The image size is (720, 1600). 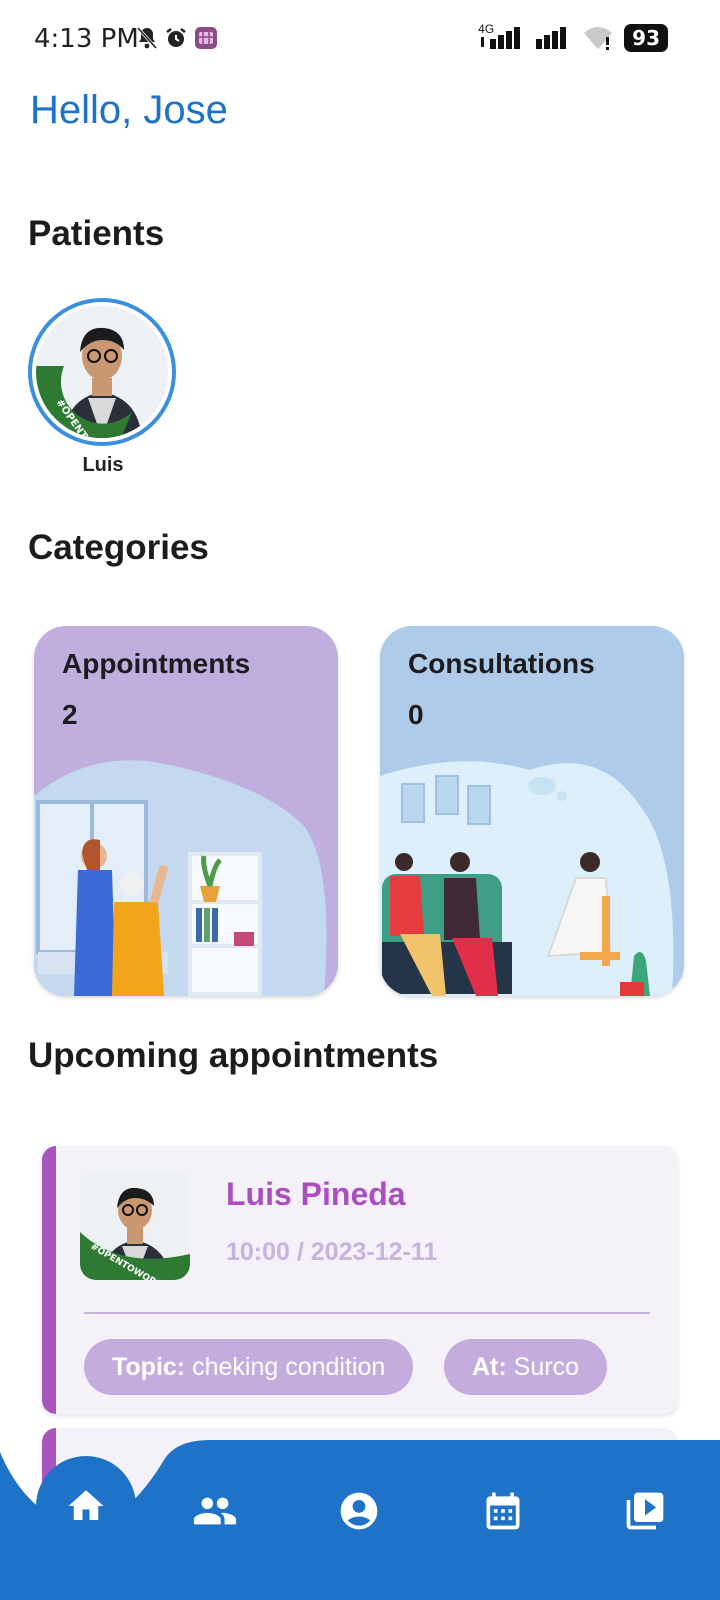 What do you see at coordinates (180, 878) in the screenshot?
I see `caregiver-illustration` at bounding box center [180, 878].